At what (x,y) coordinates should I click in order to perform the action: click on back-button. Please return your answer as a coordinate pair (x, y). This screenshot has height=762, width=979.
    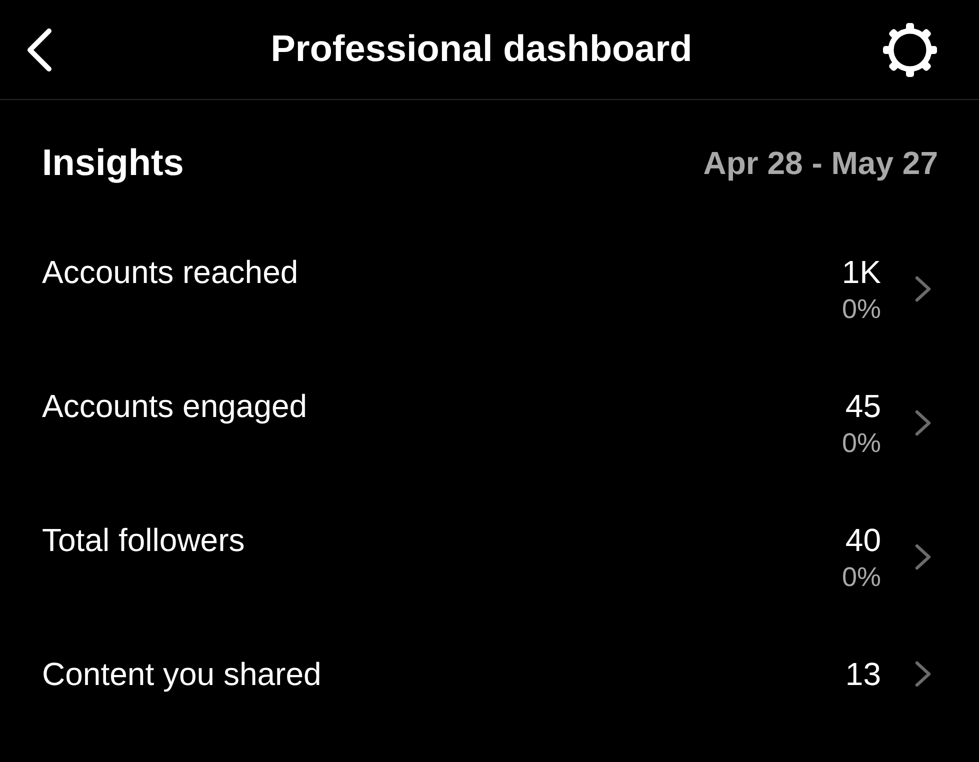
    Looking at the image, I should click on (39, 50).